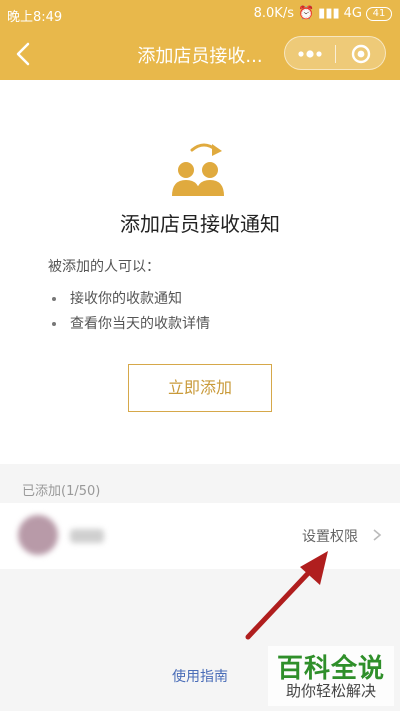 The width and height of the screenshot is (400, 711). I want to click on watermark: 百科全说 助你轻松解决, so click(331, 676).